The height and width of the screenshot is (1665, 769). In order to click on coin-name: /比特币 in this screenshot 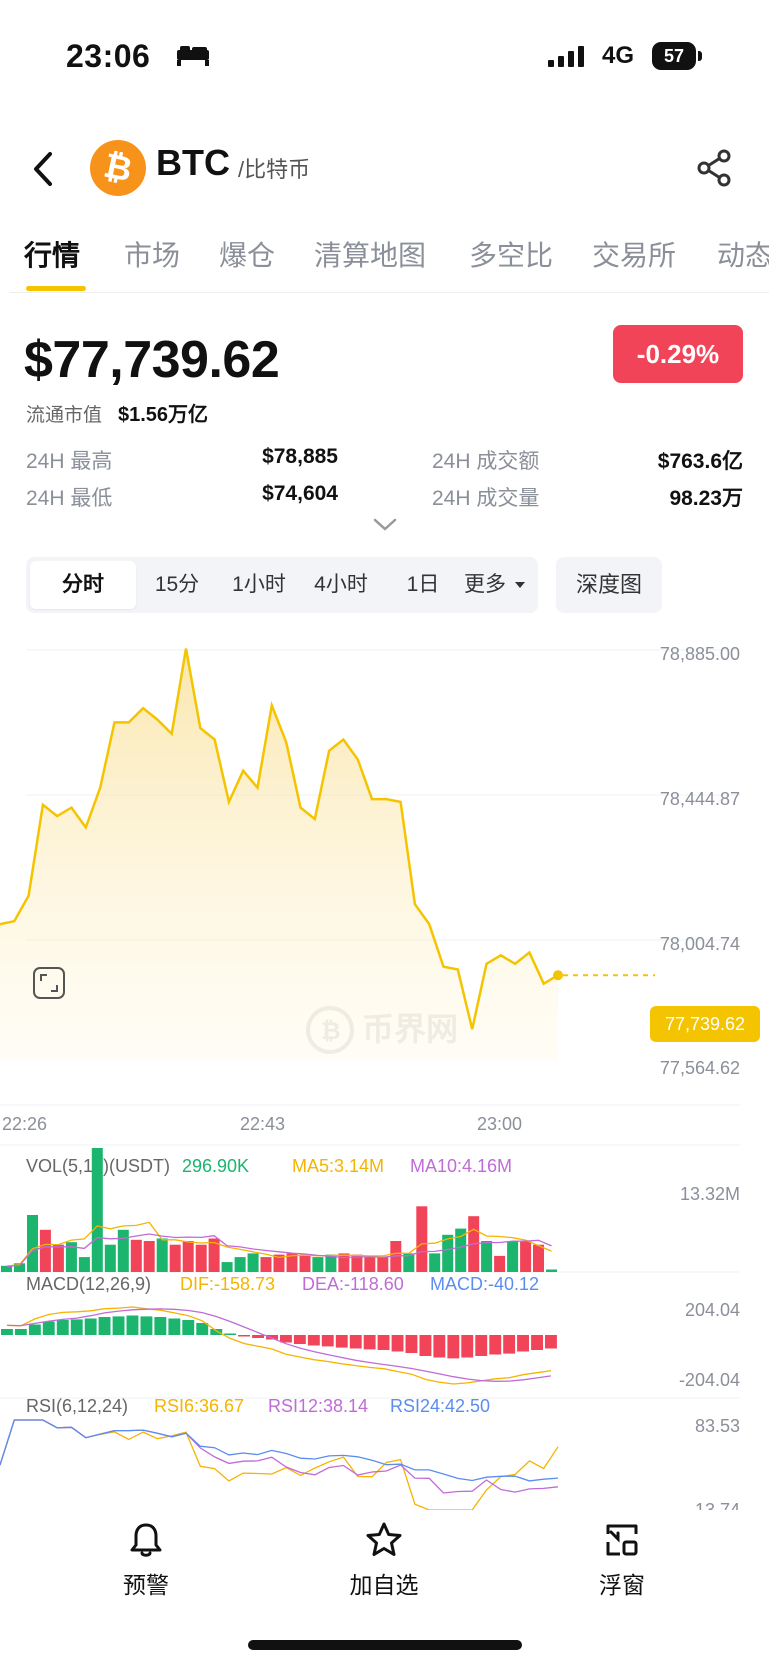, I will do `click(274, 169)`.